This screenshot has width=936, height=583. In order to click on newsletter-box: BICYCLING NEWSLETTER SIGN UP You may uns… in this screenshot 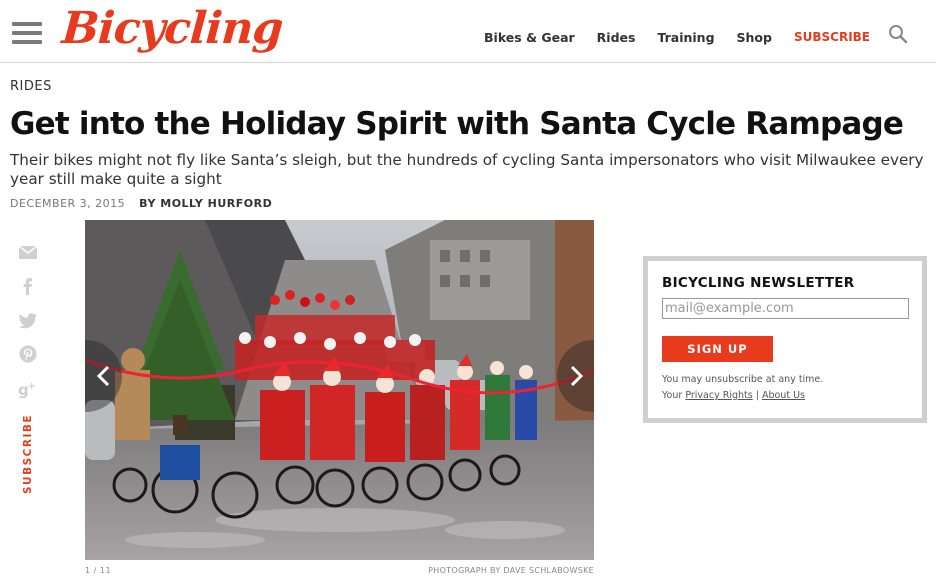, I will do `click(785, 339)`.